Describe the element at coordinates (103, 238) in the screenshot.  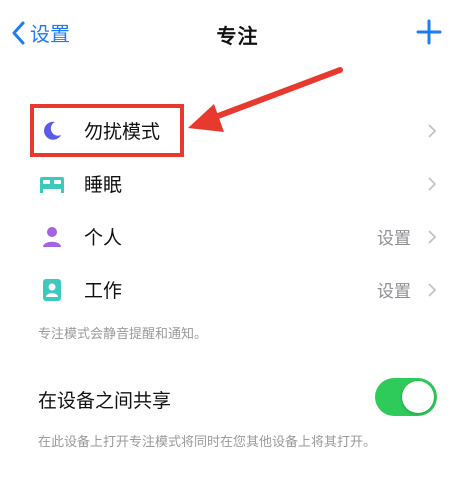
I see `focus-mode-label: 个人` at that location.